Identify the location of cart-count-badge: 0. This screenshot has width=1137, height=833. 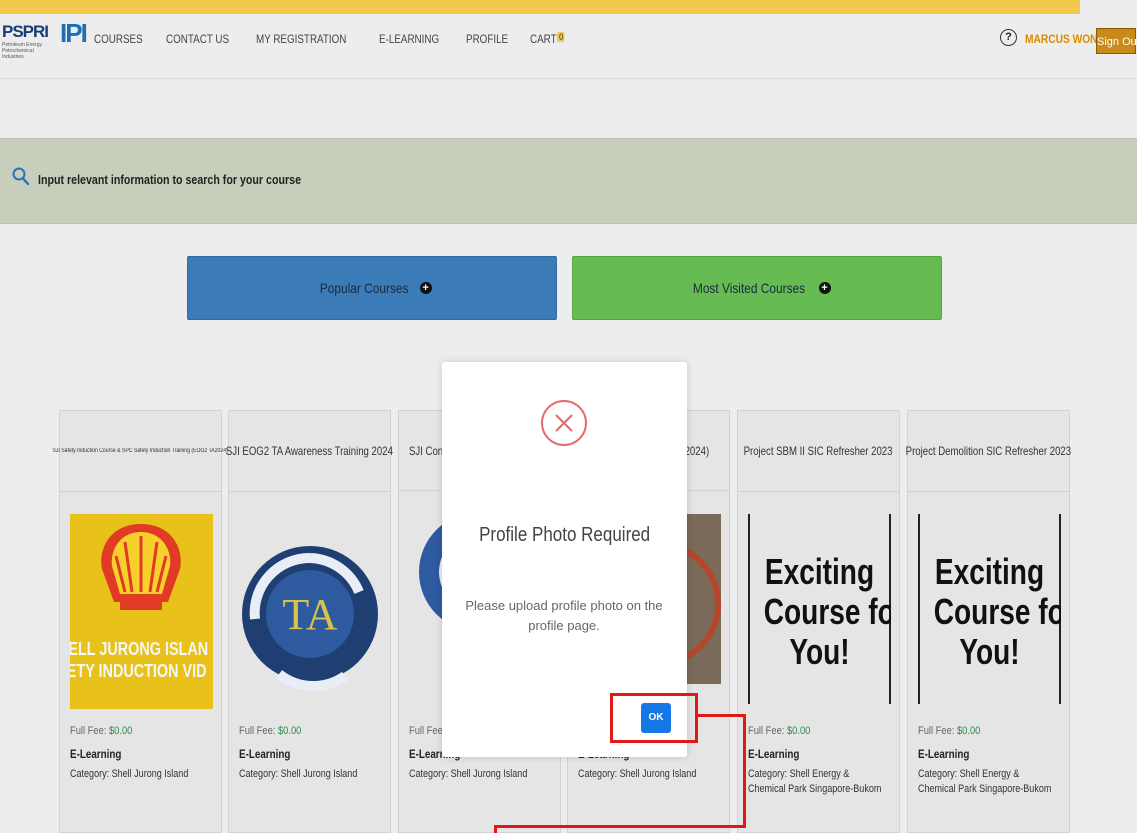
(561, 37).